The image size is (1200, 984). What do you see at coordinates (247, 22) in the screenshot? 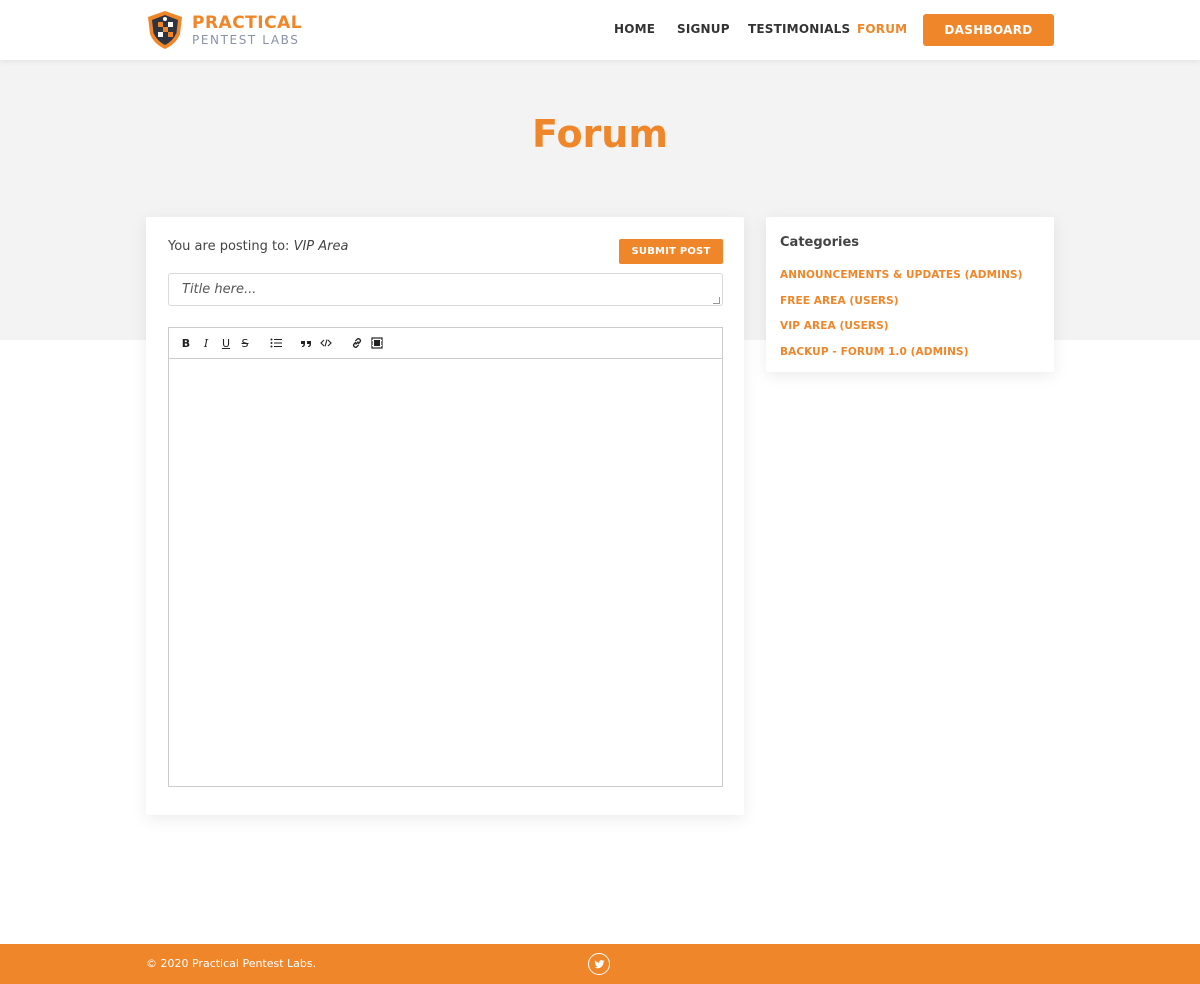
I see `brand-name-top: PRACTICAL` at bounding box center [247, 22].